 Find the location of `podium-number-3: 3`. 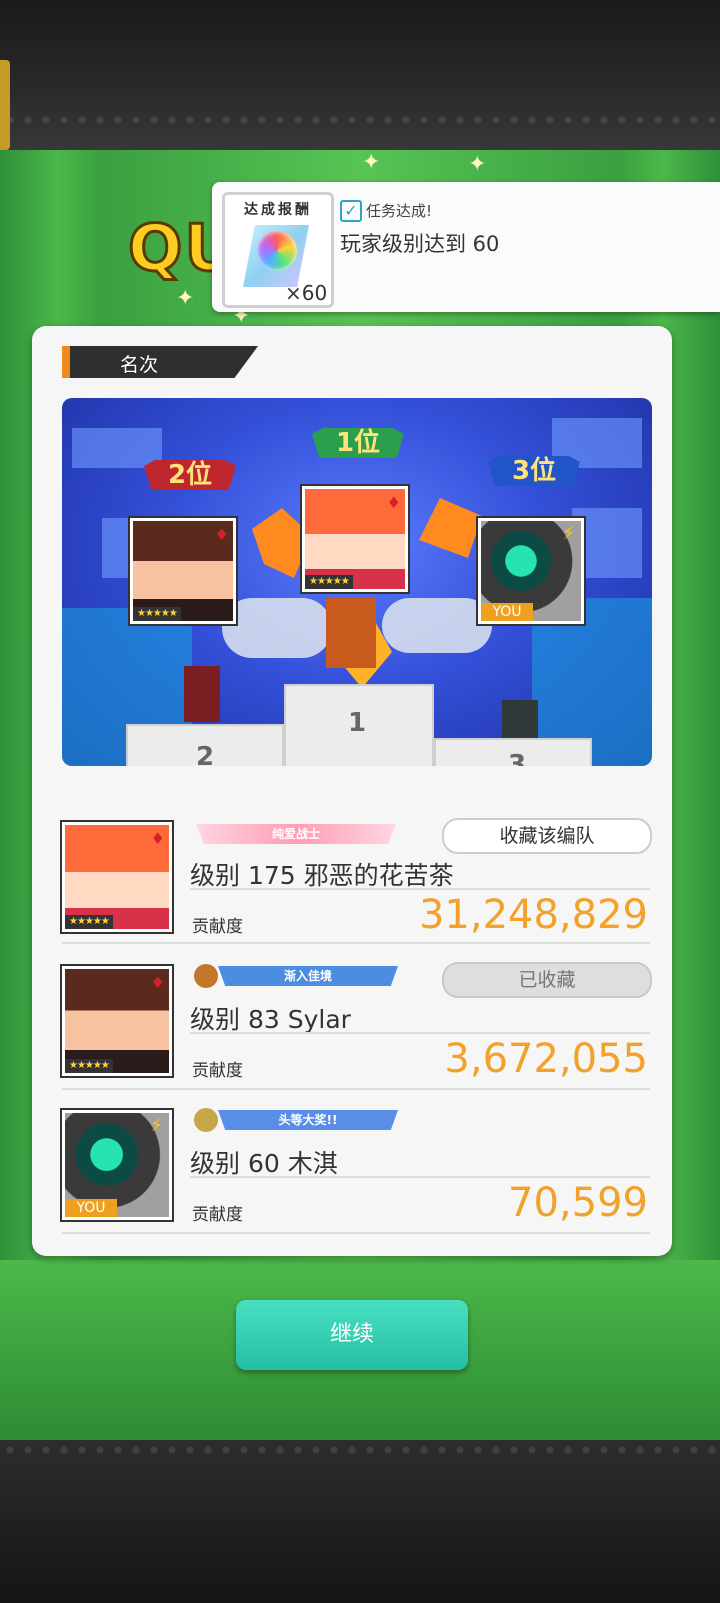

podium-number-3: 3 is located at coordinates (517, 758).